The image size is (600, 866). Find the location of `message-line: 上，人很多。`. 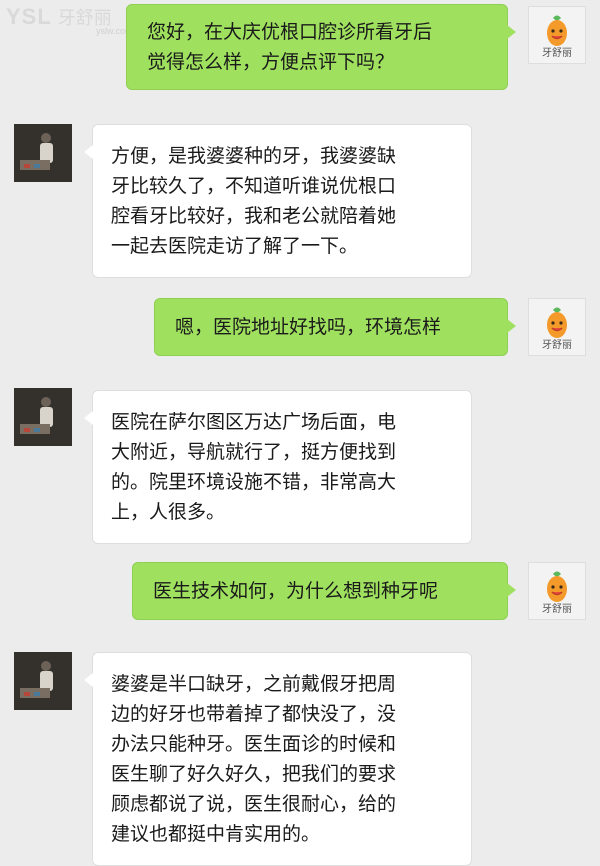

message-line: 上，人很多。 is located at coordinates (168, 512).